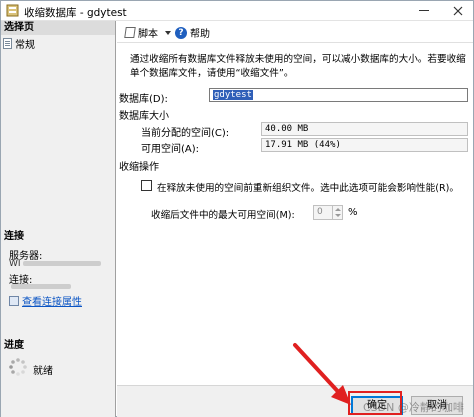 The image size is (474, 417). I want to click on stepper-buttons, so click(337, 212).